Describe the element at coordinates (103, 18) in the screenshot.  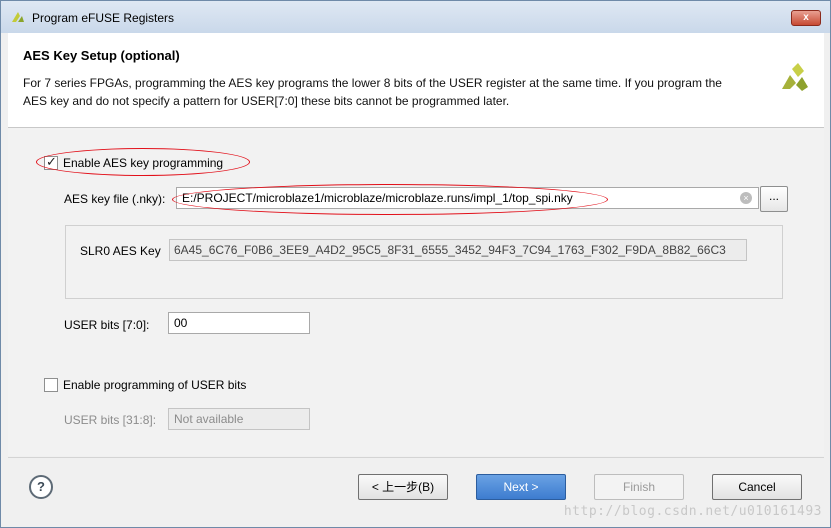
I see `window-title: Program eFUSE Registers` at that location.